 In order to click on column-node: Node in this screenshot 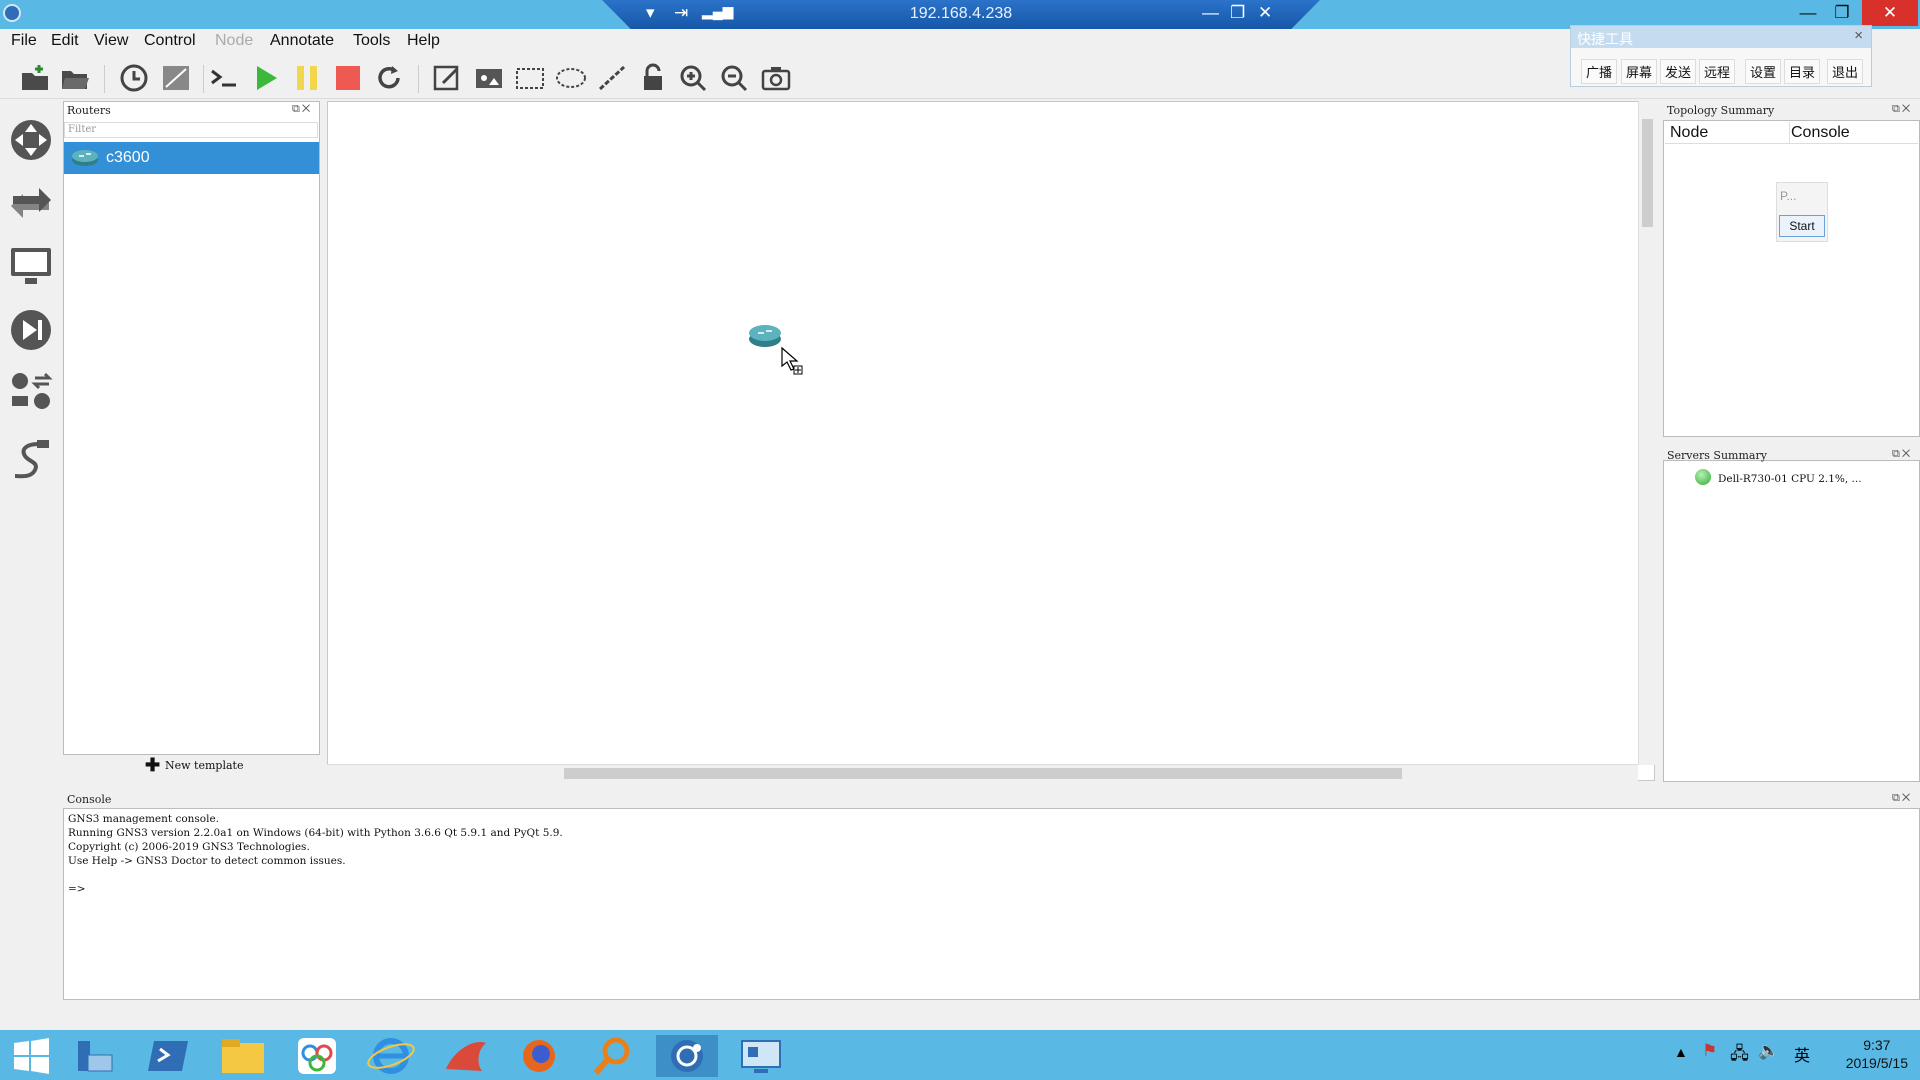, I will do `click(1689, 132)`.